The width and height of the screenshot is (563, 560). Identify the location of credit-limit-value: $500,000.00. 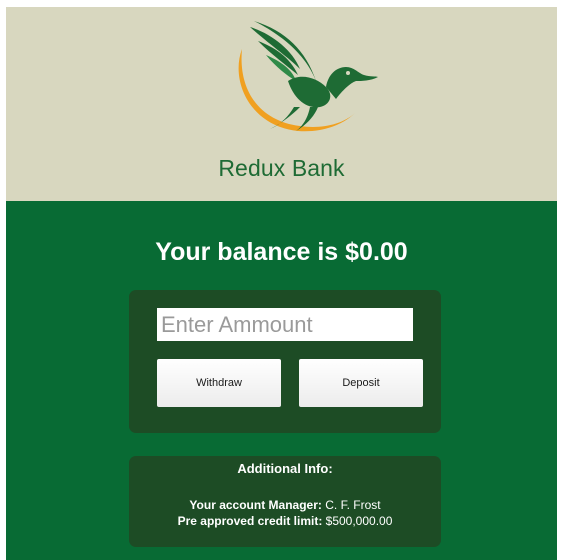
(359, 521).